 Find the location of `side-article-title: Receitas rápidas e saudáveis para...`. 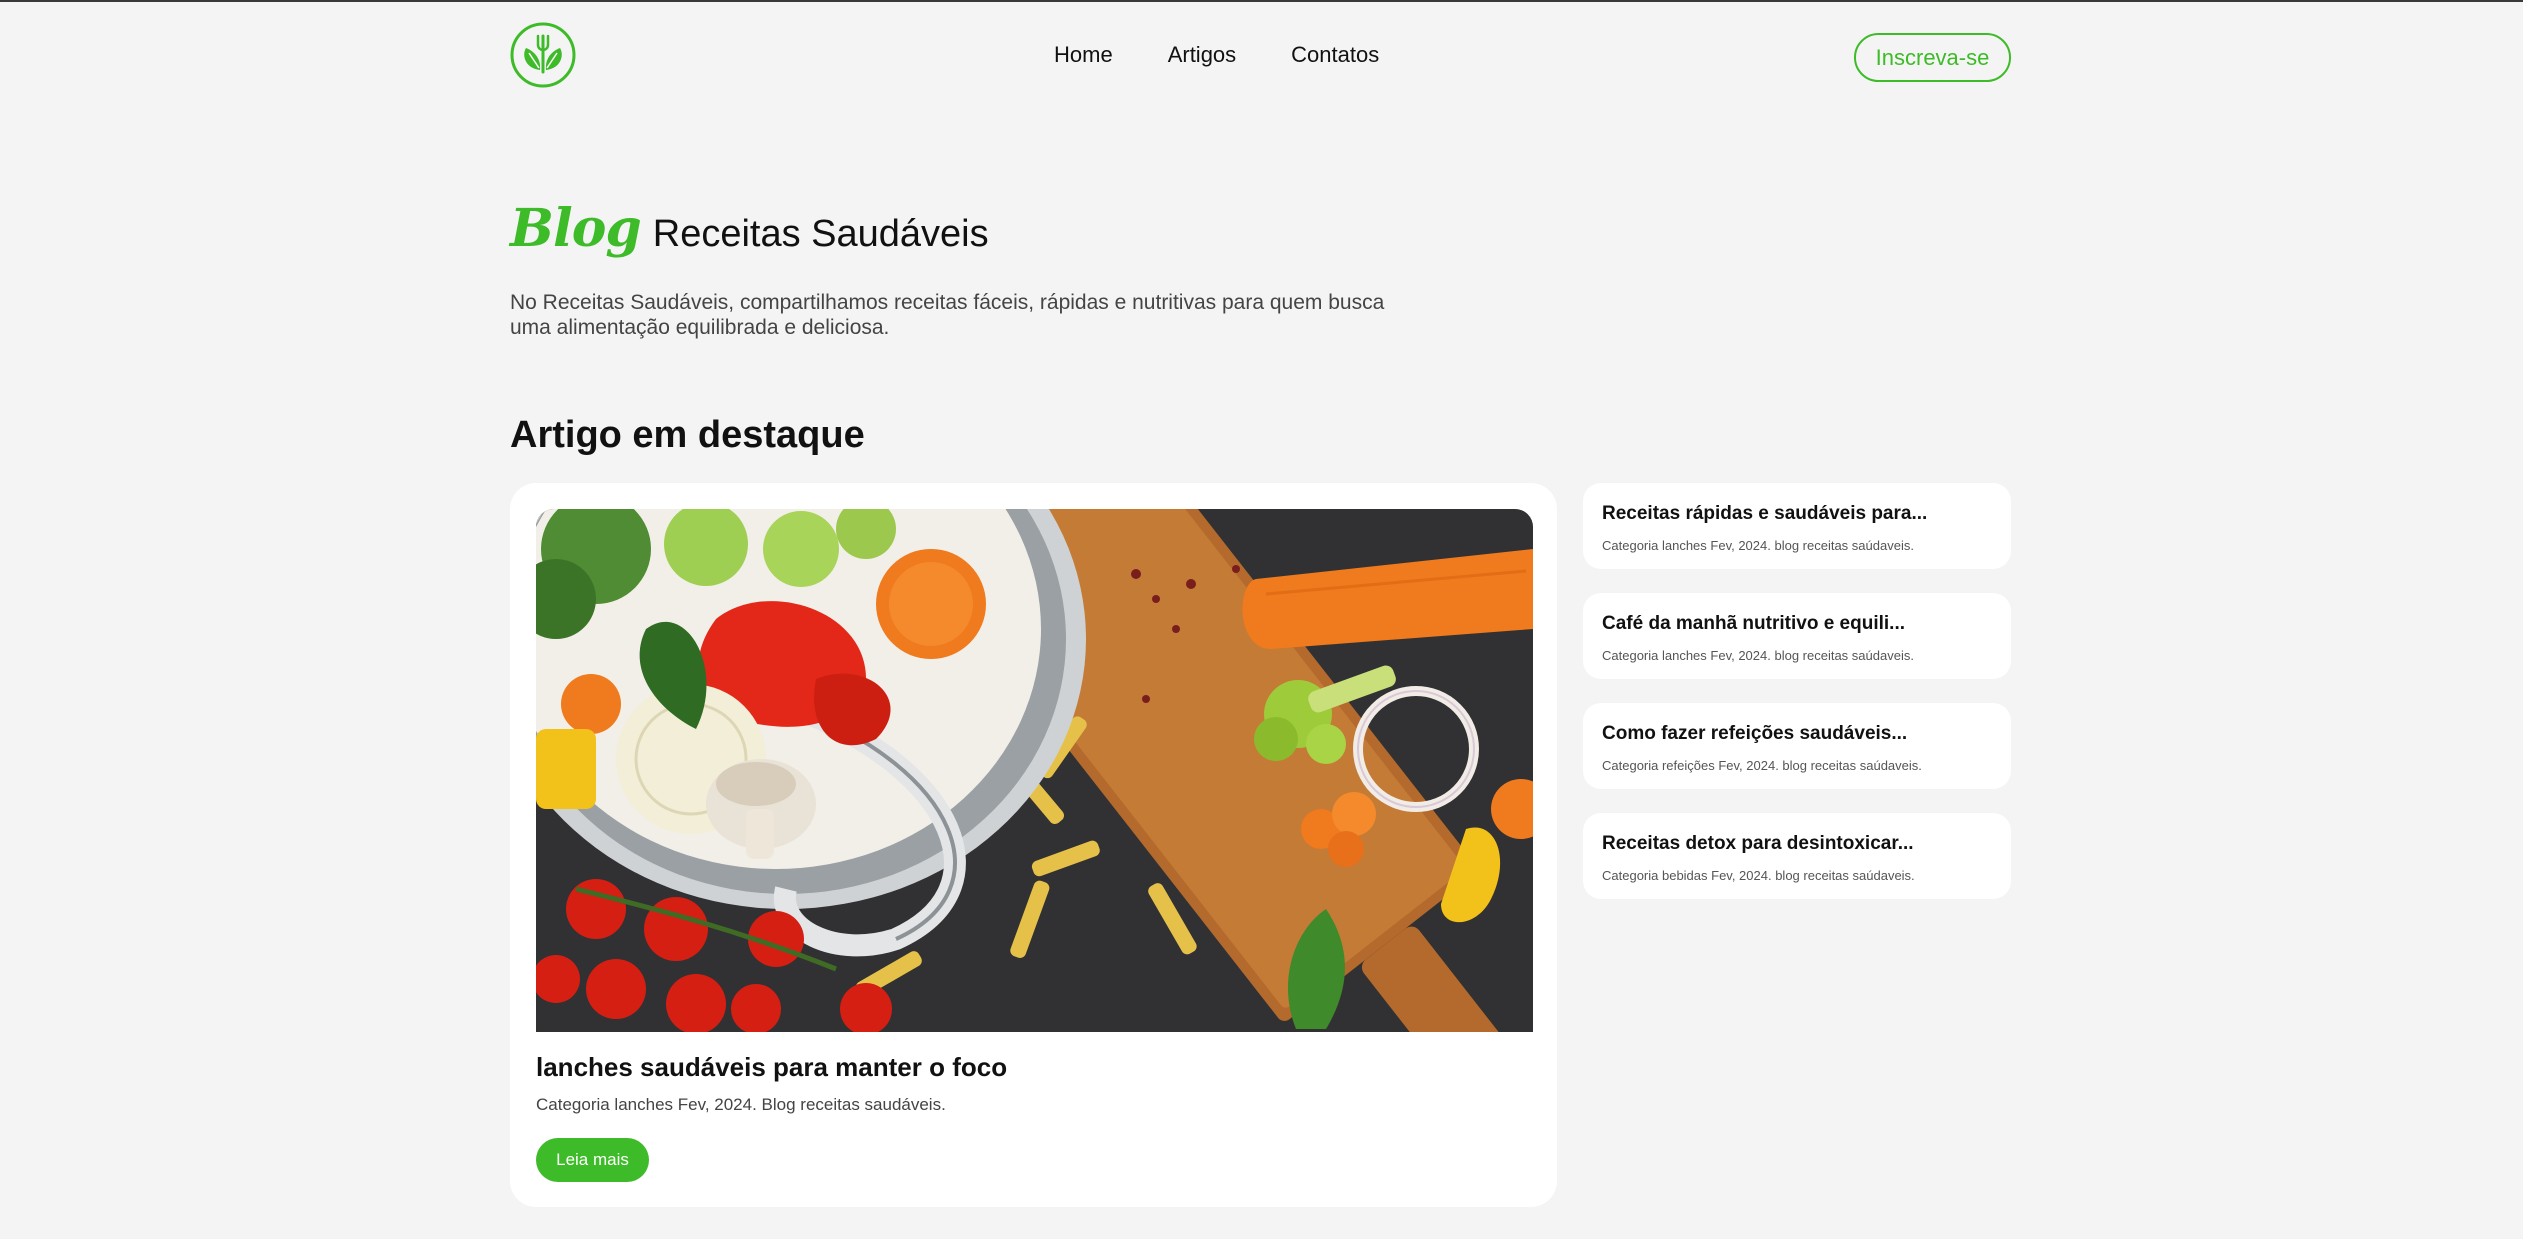

side-article-title: Receitas rápidas e saudáveis para... is located at coordinates (1765, 513).